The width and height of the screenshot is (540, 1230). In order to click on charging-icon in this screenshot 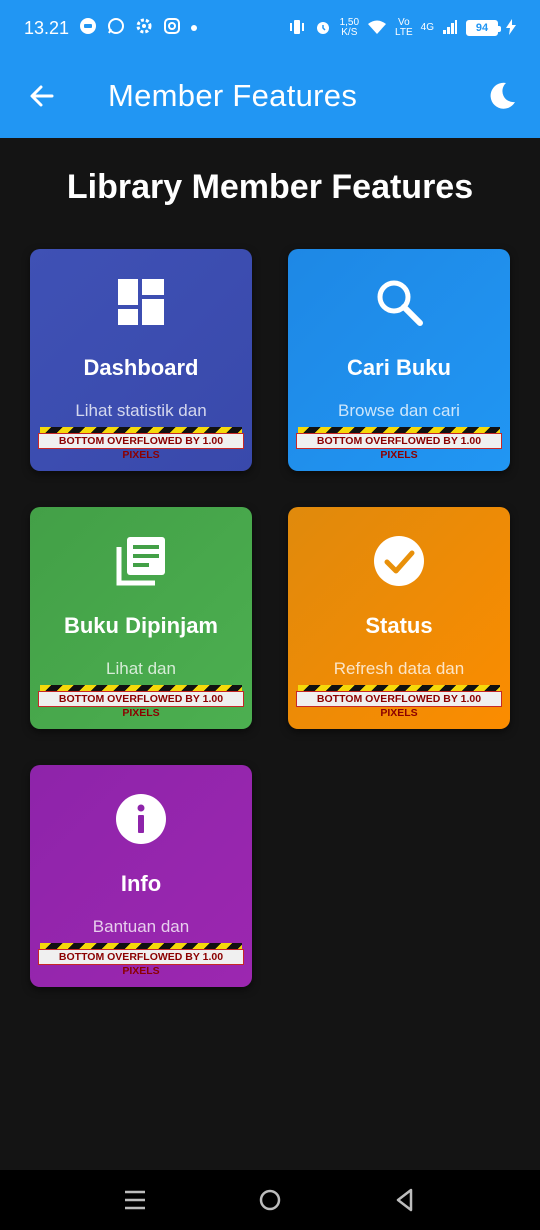, I will do `click(511, 28)`.